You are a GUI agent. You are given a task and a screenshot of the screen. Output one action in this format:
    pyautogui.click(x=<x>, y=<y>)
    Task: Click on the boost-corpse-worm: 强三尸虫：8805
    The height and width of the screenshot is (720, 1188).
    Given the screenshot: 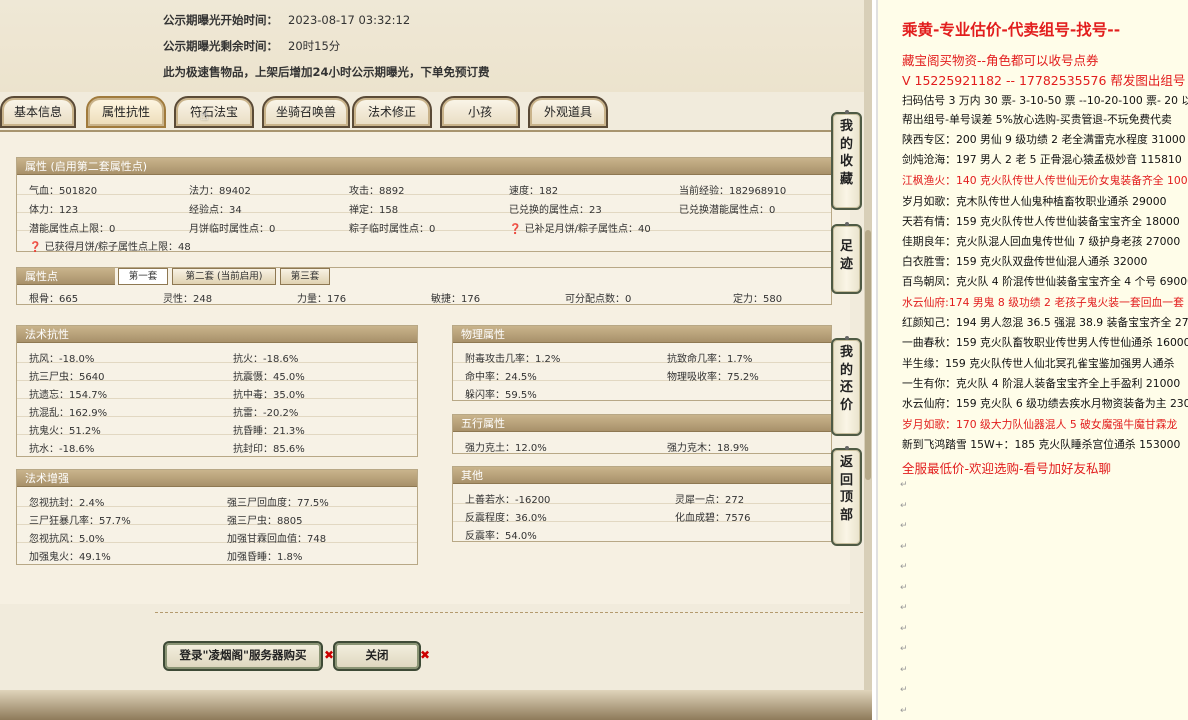 What is the action you would take?
    pyautogui.click(x=265, y=521)
    